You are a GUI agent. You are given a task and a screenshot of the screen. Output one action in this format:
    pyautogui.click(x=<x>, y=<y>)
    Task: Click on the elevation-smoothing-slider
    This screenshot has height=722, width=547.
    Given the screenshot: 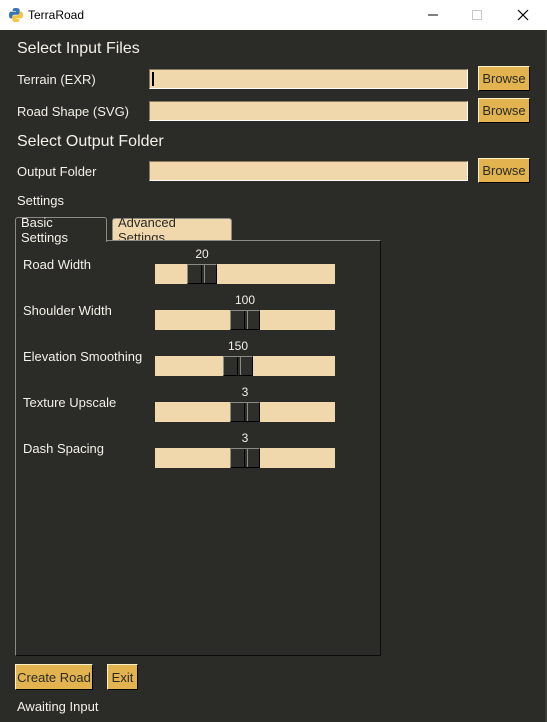 What is the action you would take?
    pyautogui.click(x=245, y=366)
    